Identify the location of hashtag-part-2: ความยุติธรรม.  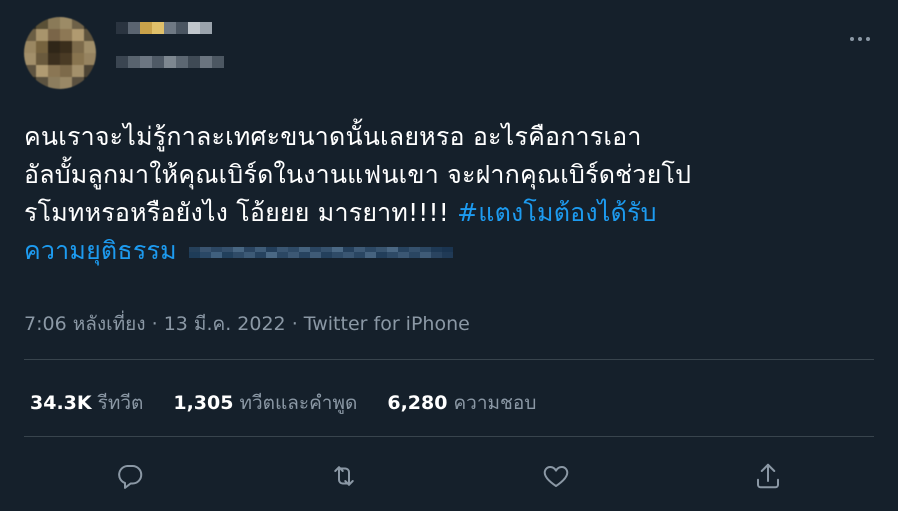
(100, 250).